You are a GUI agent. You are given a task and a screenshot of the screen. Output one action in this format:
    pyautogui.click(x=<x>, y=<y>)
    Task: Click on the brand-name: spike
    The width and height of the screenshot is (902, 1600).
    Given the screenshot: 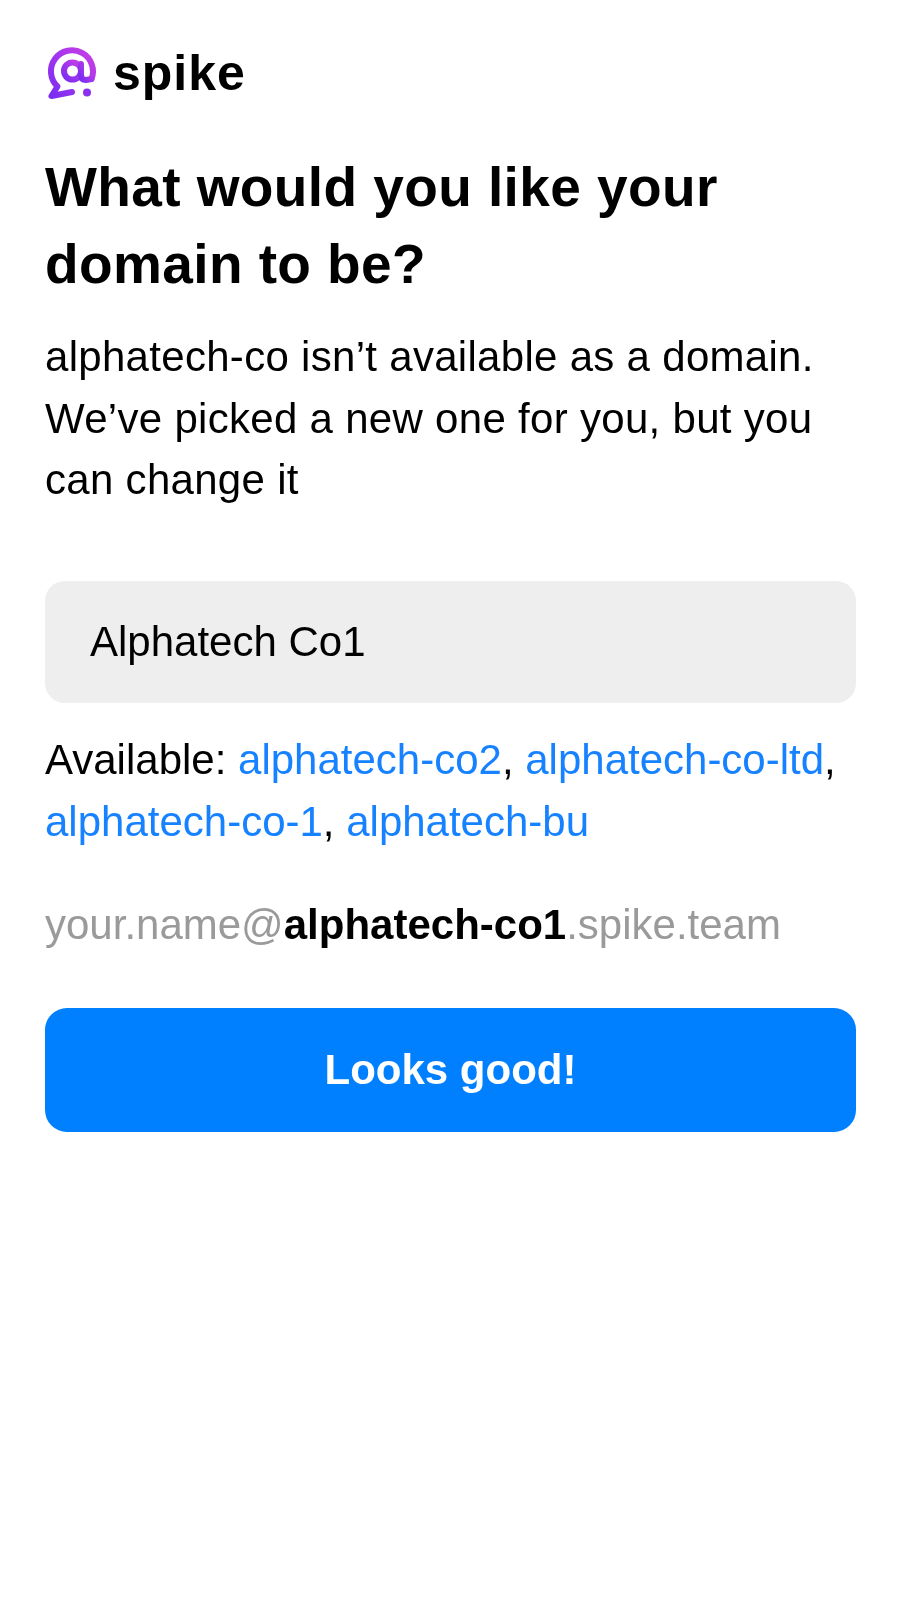 What is the action you would take?
    pyautogui.click(x=179, y=73)
    